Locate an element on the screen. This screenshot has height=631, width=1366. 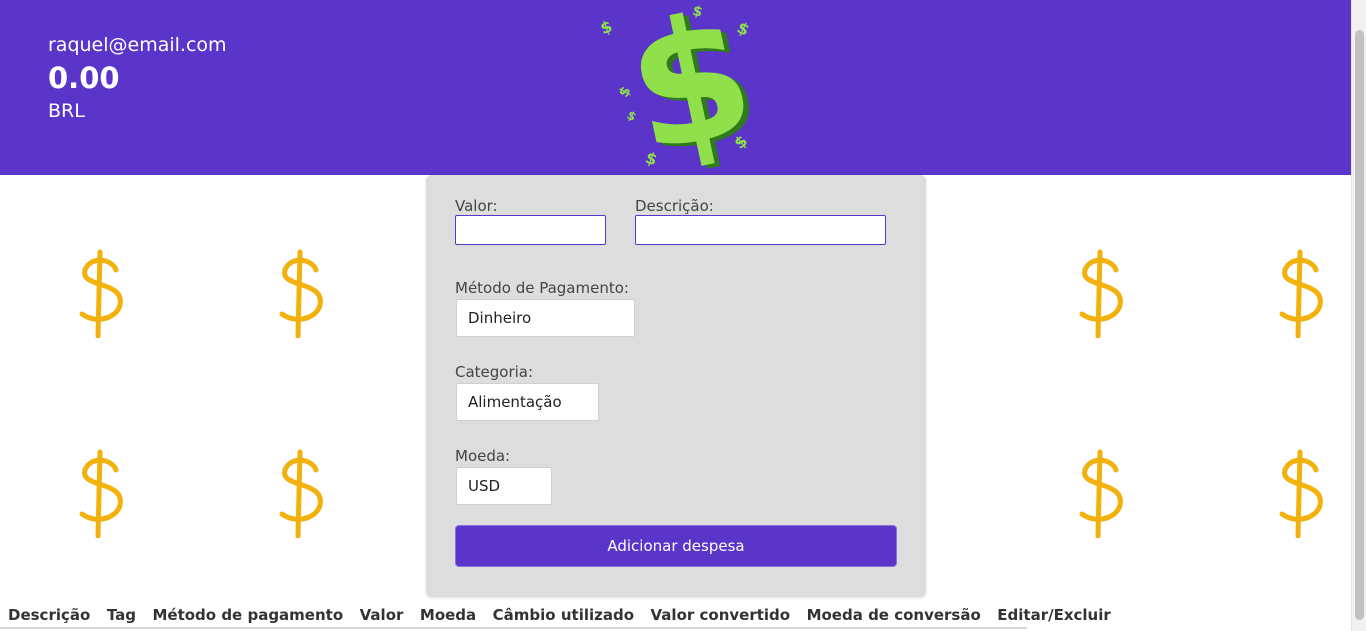
categoria-select: Alimentação is located at coordinates (527, 402).